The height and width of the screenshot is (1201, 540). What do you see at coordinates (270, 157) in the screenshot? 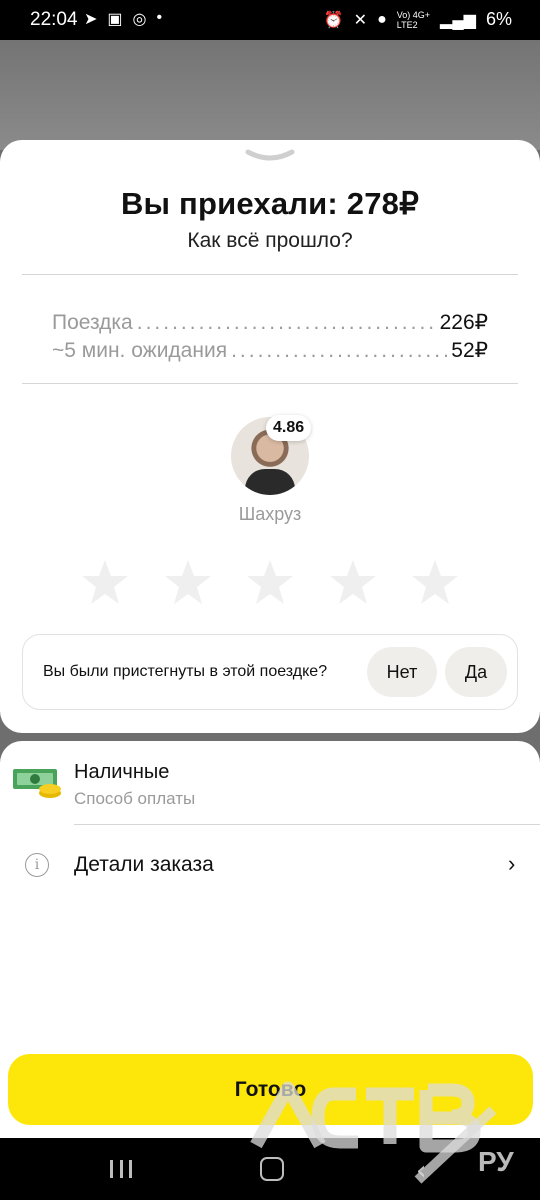
I see `chevron-down-icon` at bounding box center [270, 157].